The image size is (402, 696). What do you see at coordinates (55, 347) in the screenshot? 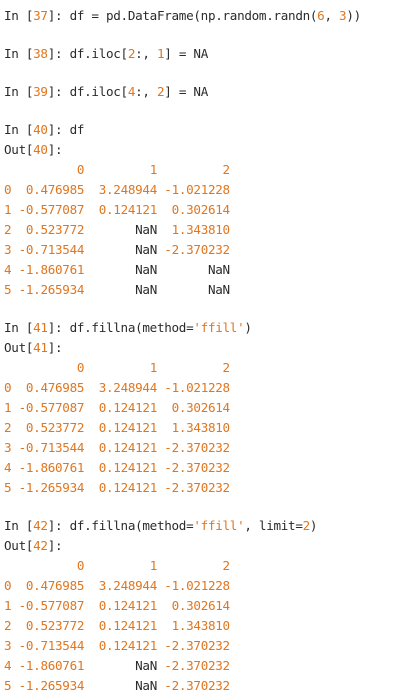
I see `out-prompt-suffix: ]:` at bounding box center [55, 347].